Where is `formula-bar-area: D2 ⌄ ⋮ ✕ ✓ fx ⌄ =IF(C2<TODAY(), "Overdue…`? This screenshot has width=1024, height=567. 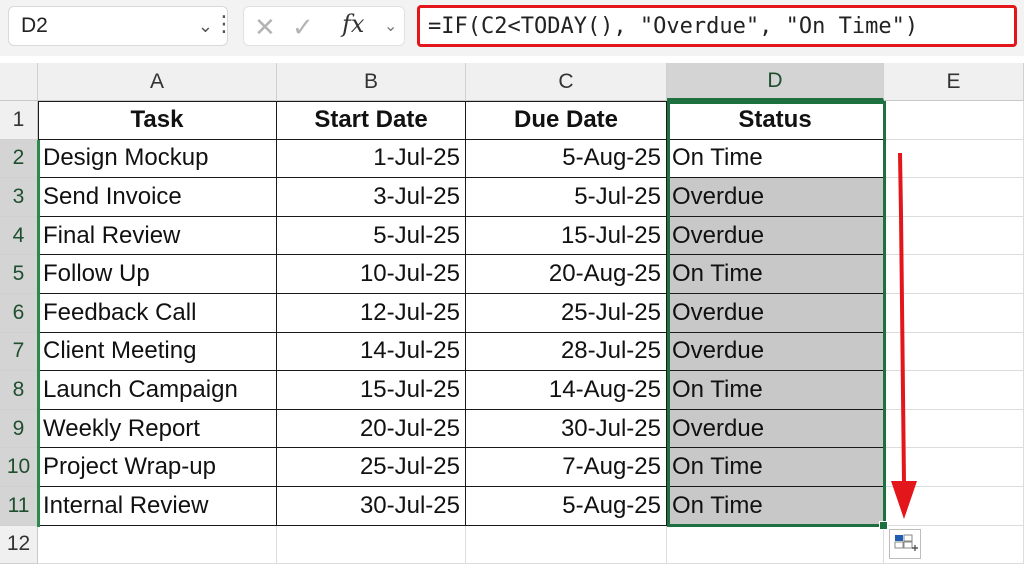 formula-bar-area: D2 ⌄ ⋮ ✕ ✓ fx ⌄ =IF(C2<TODAY(), "Overdue… is located at coordinates (512, 28).